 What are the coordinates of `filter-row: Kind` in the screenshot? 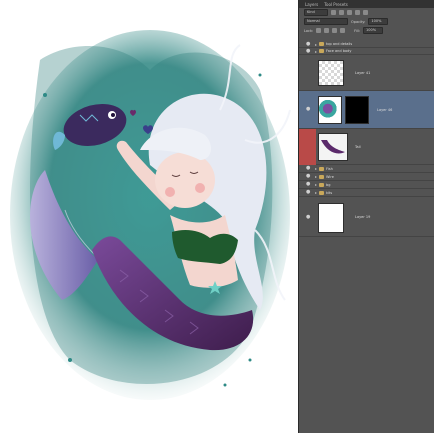 It's located at (366, 12).